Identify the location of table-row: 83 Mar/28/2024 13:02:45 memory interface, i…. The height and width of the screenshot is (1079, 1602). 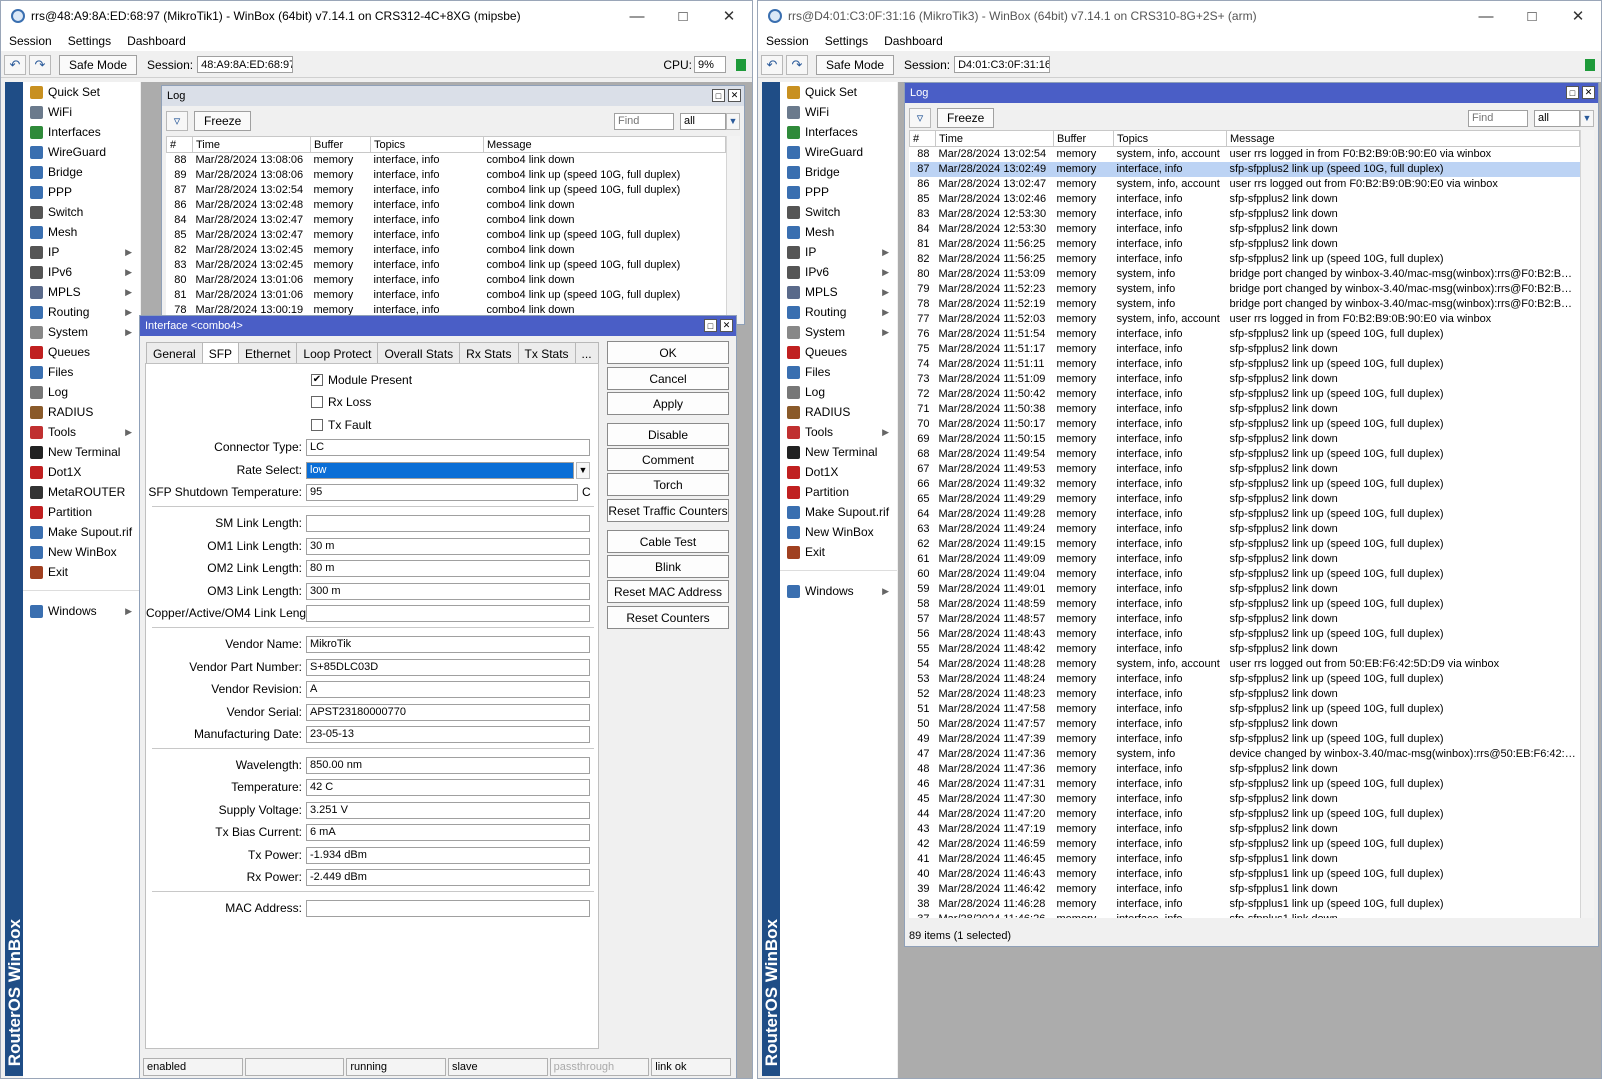
(446, 265).